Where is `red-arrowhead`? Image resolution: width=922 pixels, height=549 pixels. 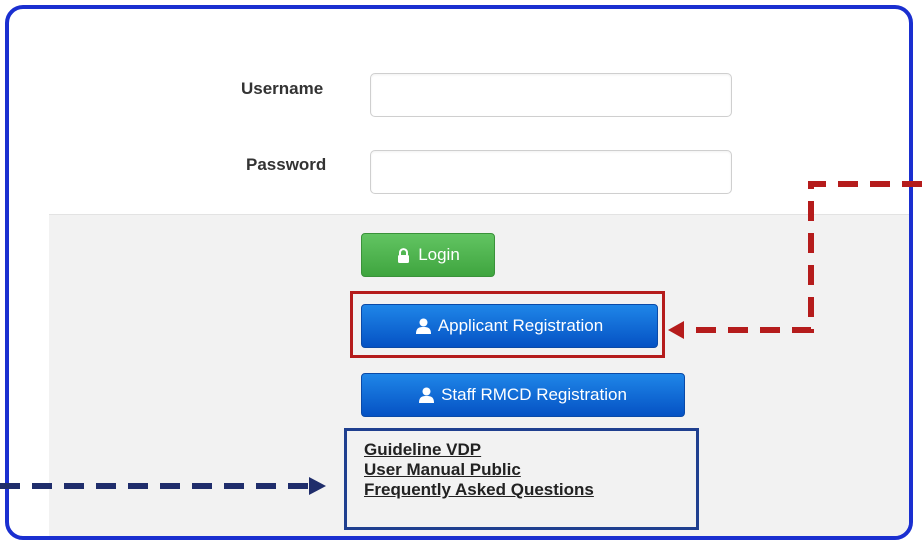 red-arrowhead is located at coordinates (676, 330).